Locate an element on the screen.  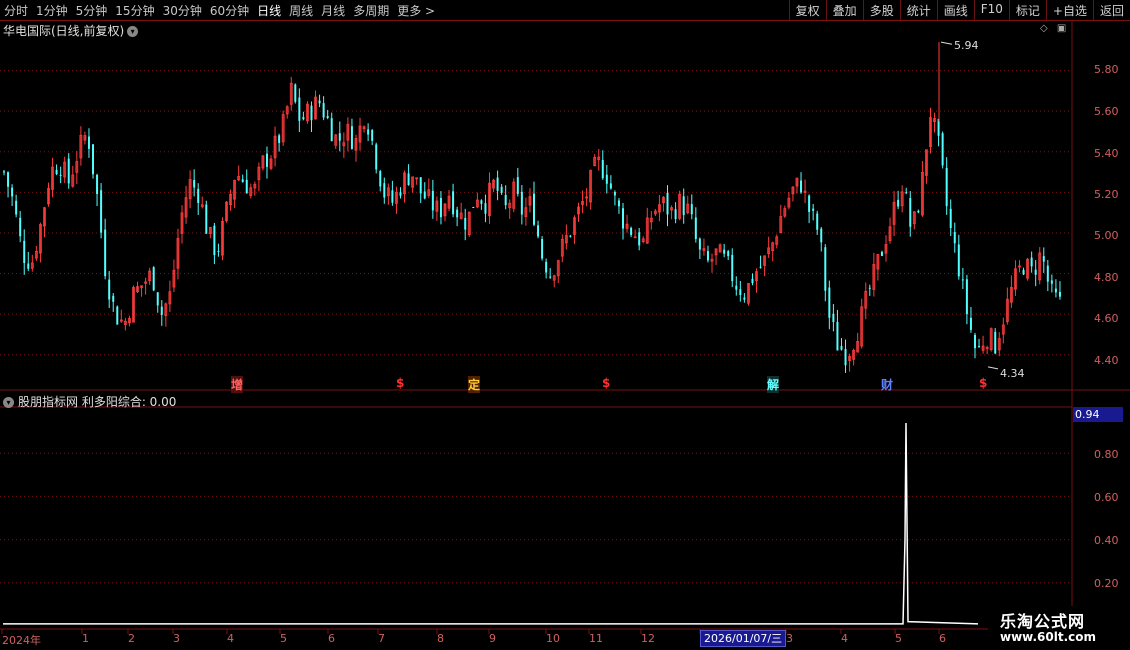
high-price-label: 5.94 is located at coordinates (966, 45).